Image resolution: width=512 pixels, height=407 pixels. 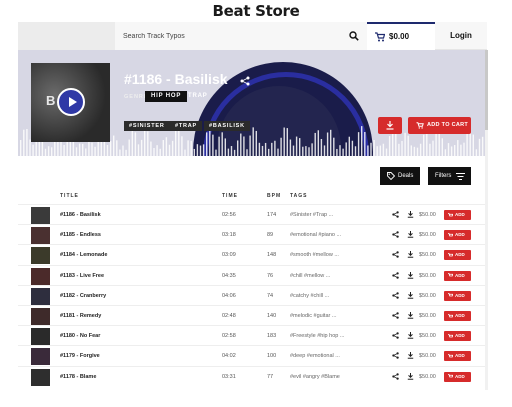 What do you see at coordinates (80, 316) in the screenshot?
I see `track-name: #1181 - Remedy` at bounding box center [80, 316].